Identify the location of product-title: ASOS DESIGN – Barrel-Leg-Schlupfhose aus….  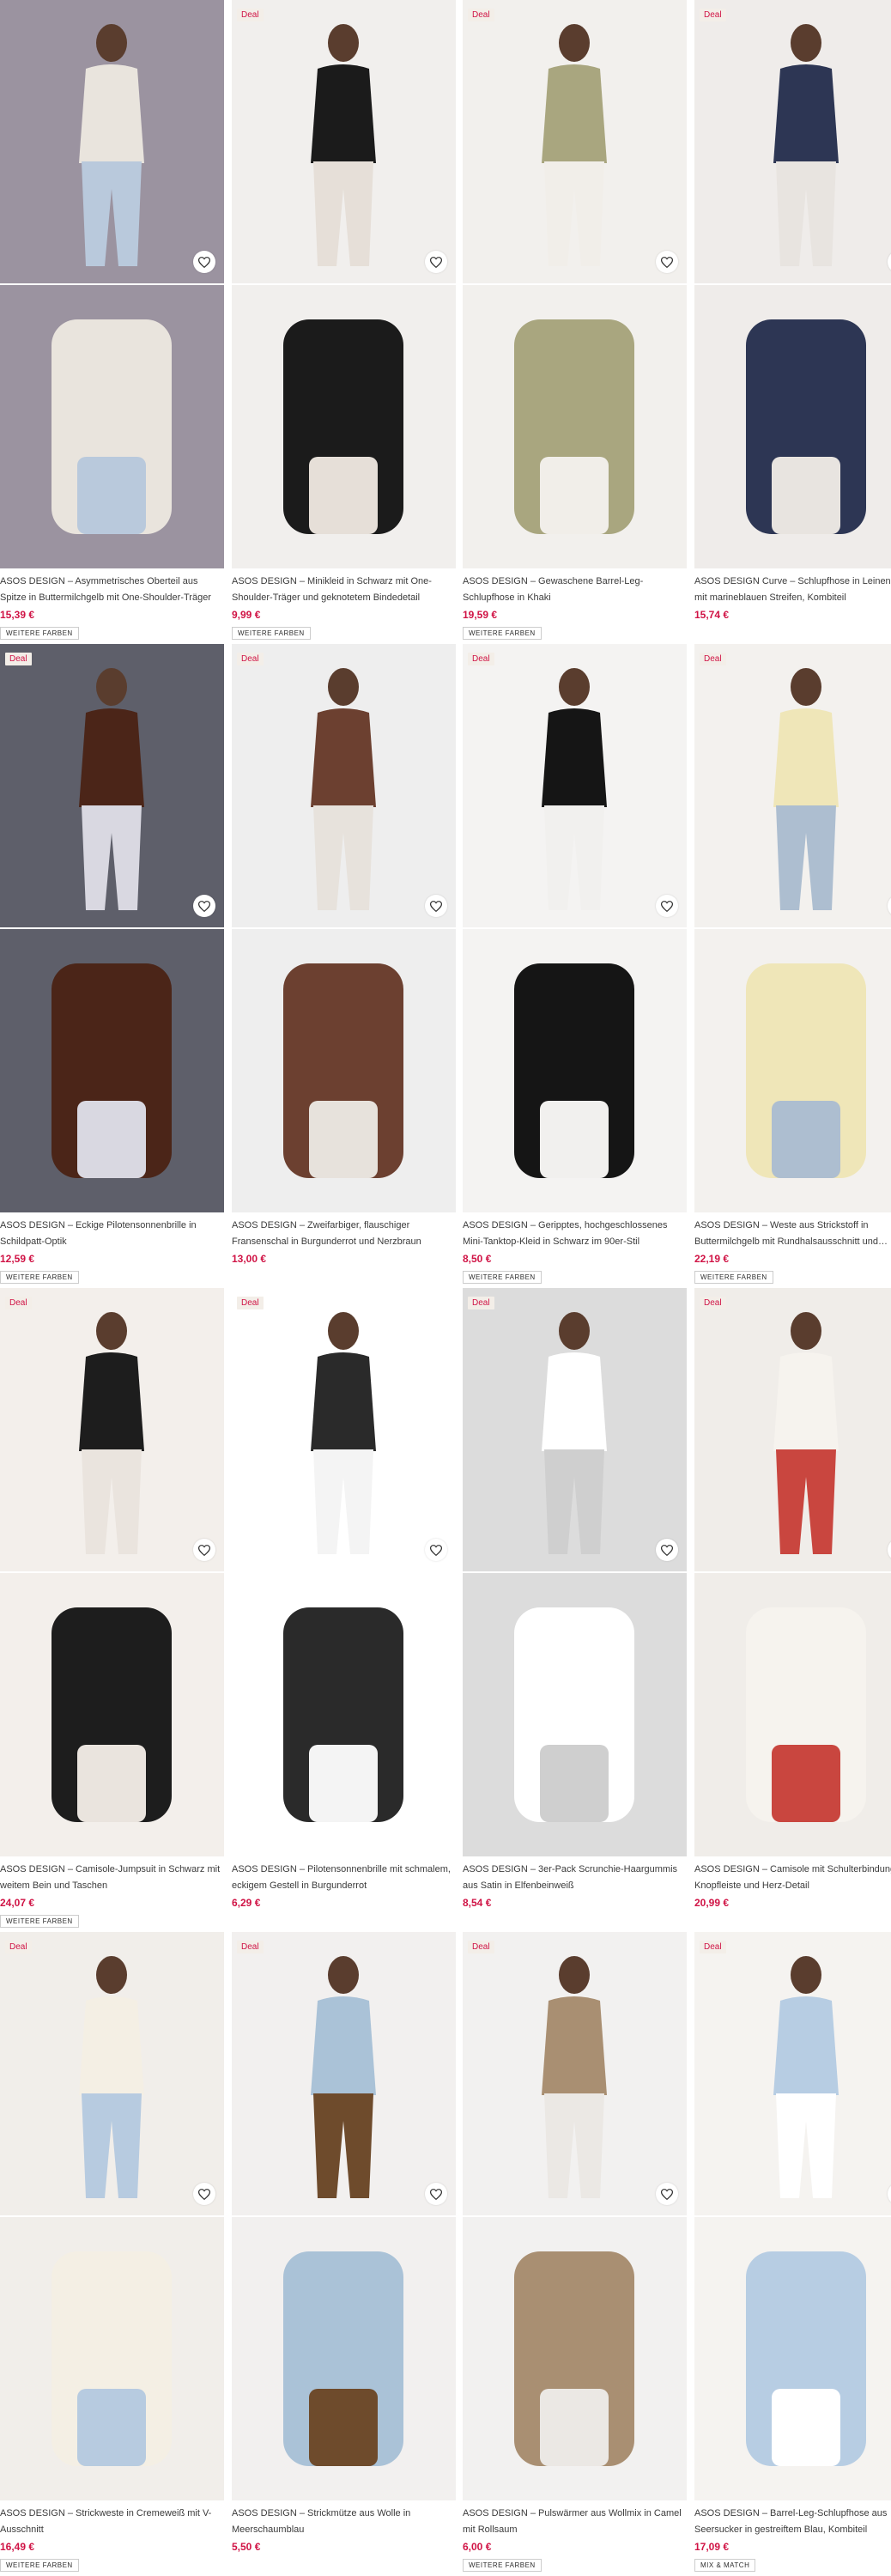
(793, 2522).